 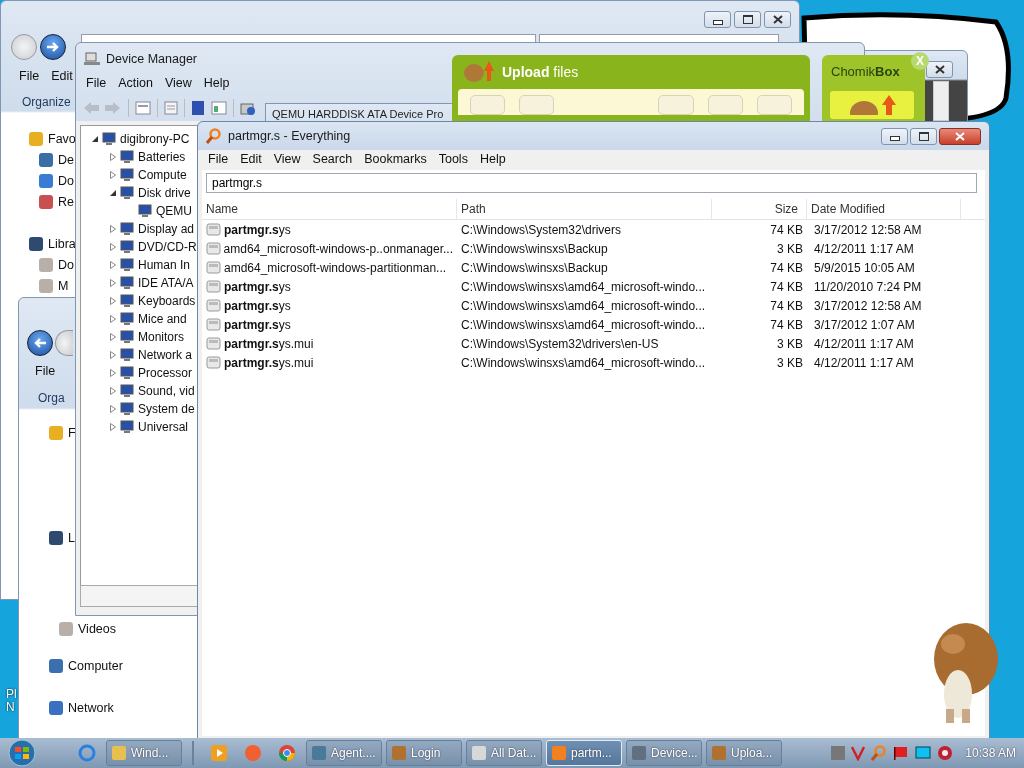 I want to click on column-header: Path, so click(x=584, y=209).